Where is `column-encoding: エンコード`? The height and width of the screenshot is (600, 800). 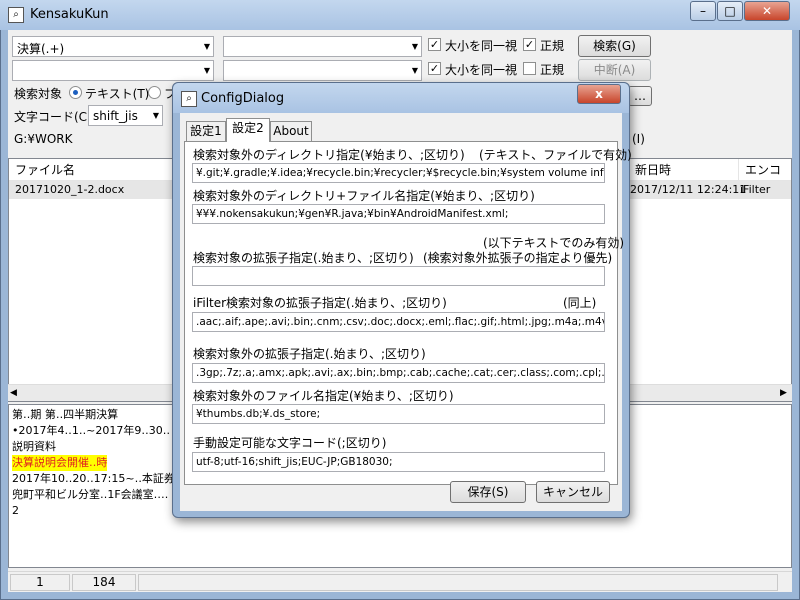
column-encoding: エンコード is located at coordinates (765, 179).